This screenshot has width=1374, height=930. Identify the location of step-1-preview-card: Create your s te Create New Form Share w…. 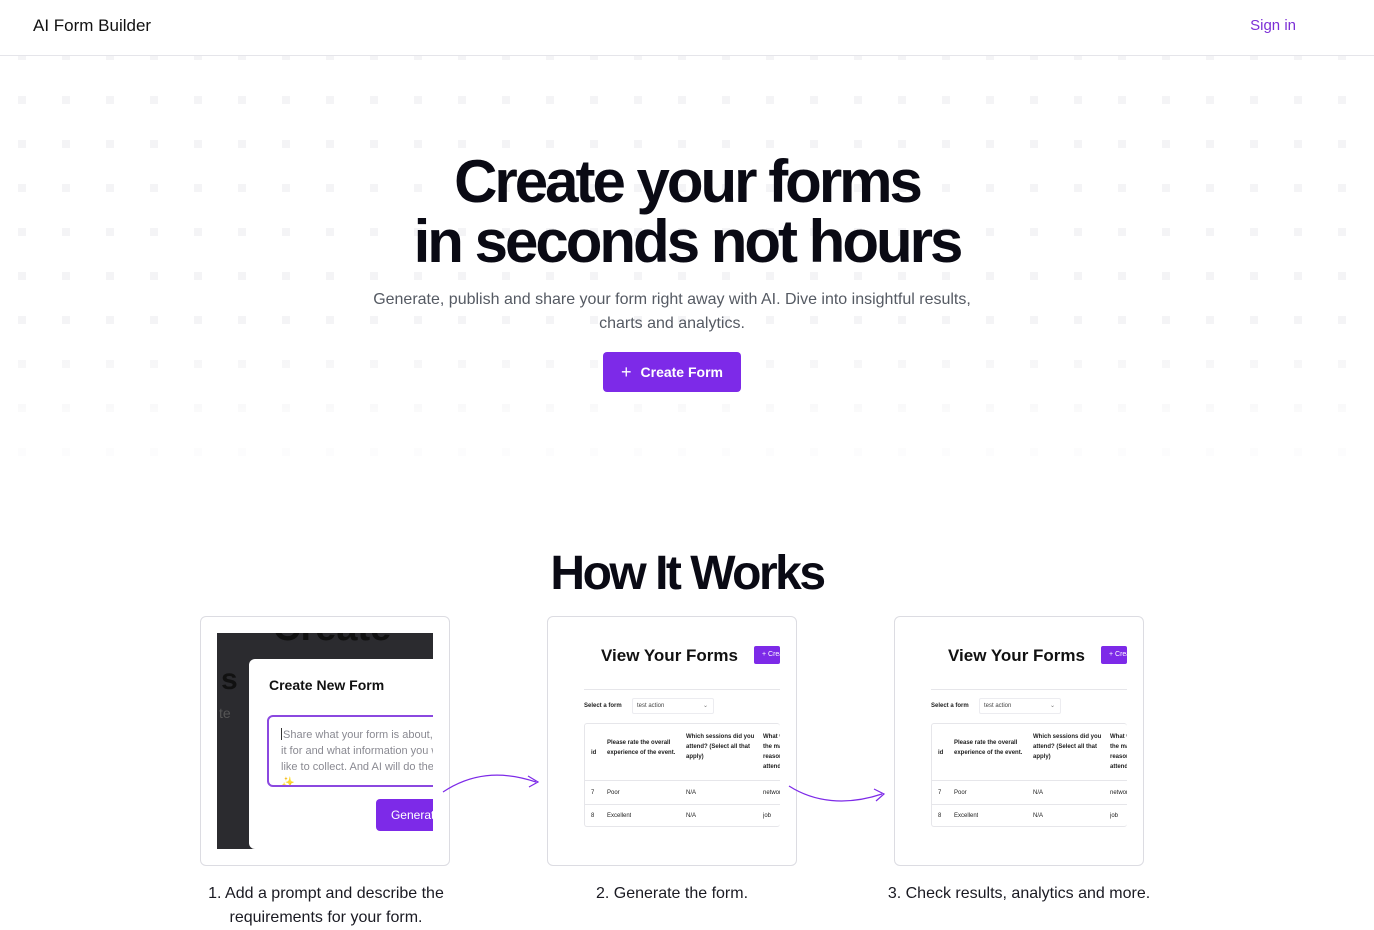
(325, 741).